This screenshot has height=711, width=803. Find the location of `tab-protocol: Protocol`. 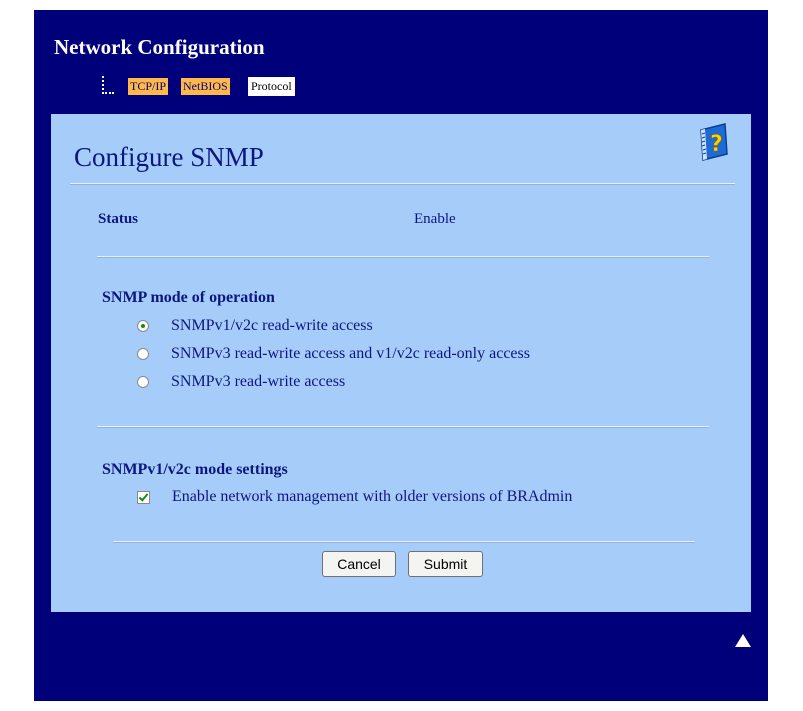

tab-protocol: Protocol is located at coordinates (271, 86).